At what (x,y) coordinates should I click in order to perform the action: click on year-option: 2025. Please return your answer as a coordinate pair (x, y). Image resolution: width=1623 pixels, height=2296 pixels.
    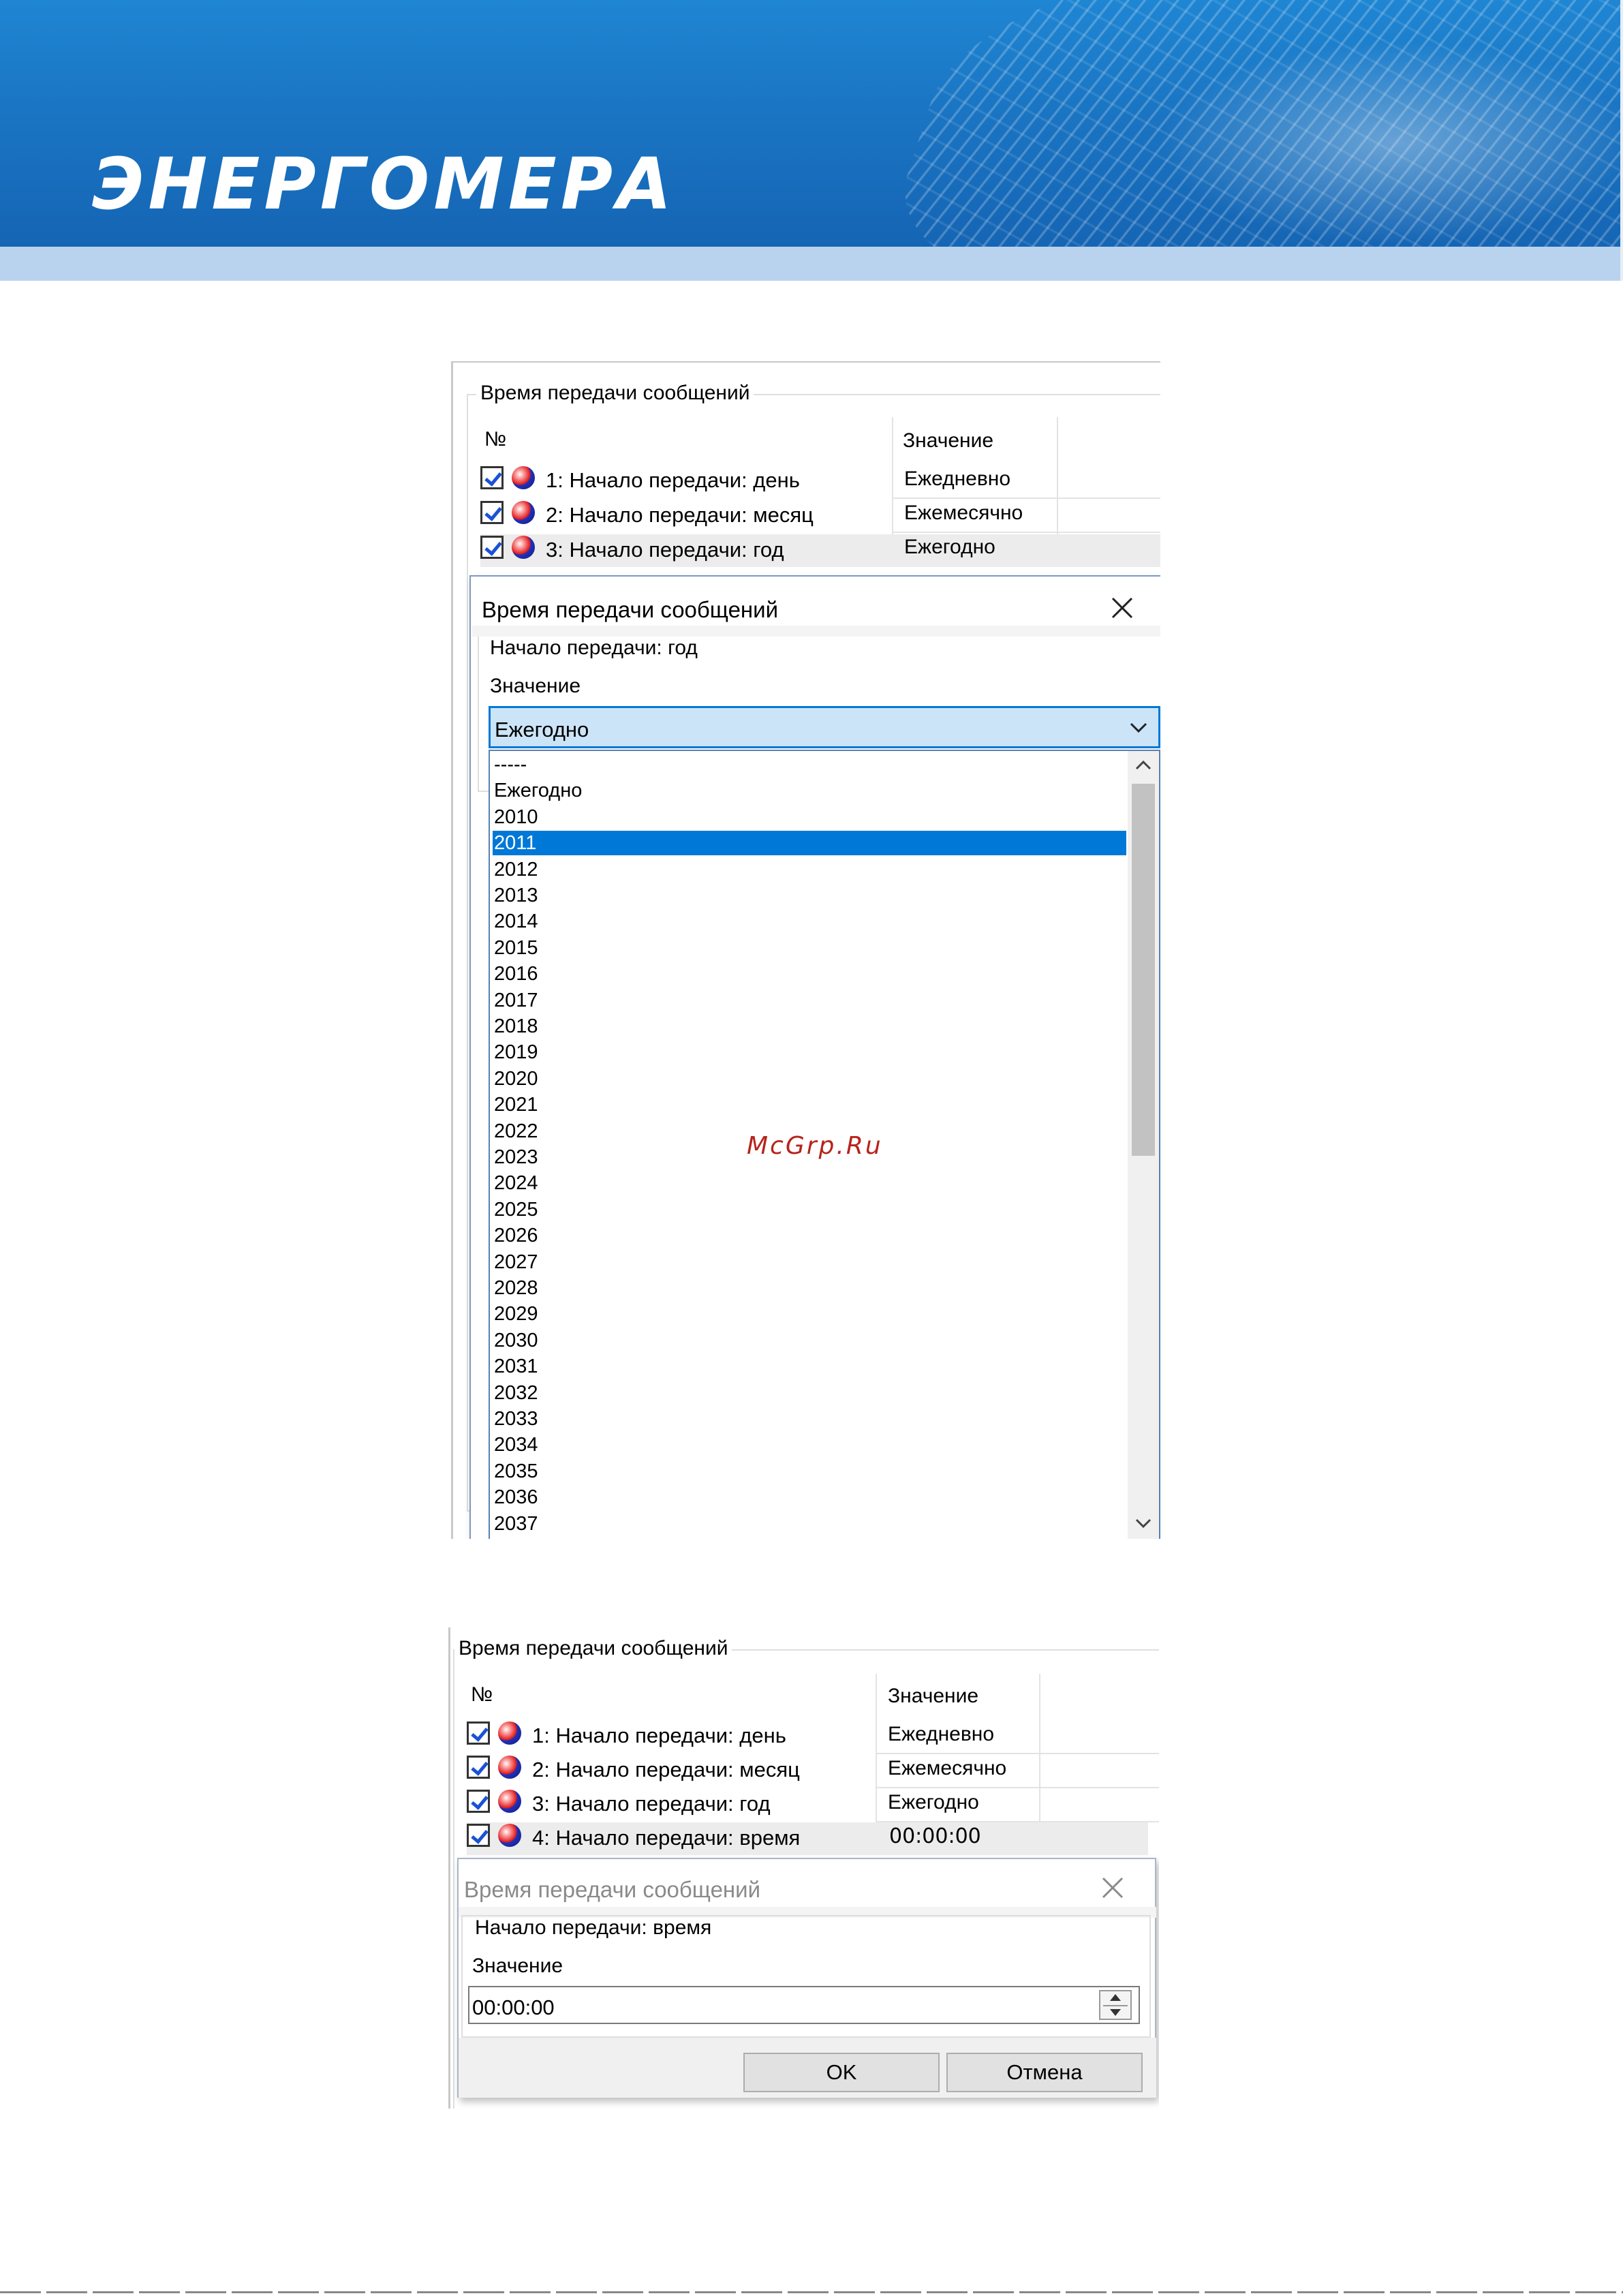
    Looking at the image, I should click on (809, 1210).